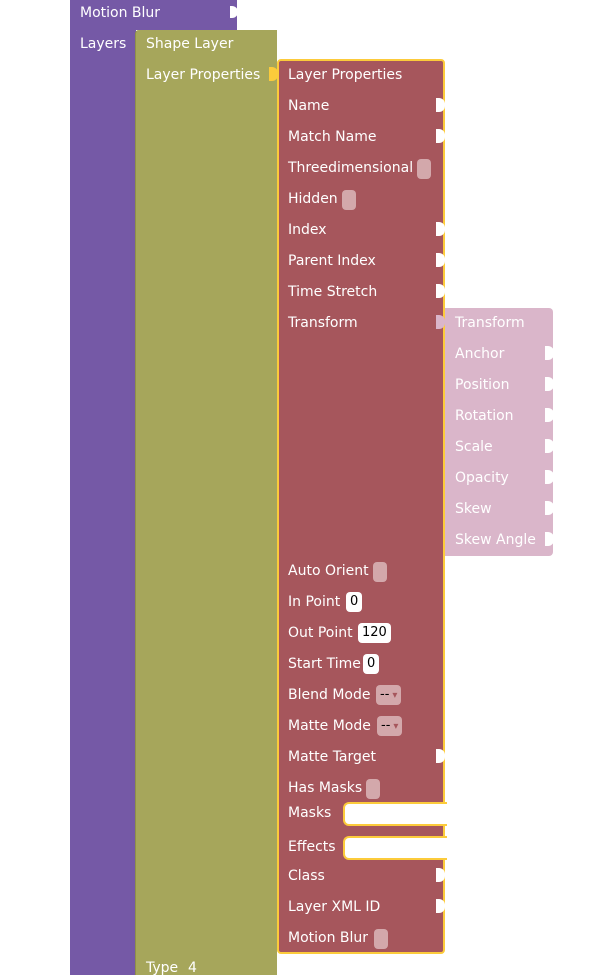 The height and width of the screenshot is (977, 611). Describe the element at coordinates (120, 13) in the screenshot. I see `motion-blur-label: Motion Blur` at that location.